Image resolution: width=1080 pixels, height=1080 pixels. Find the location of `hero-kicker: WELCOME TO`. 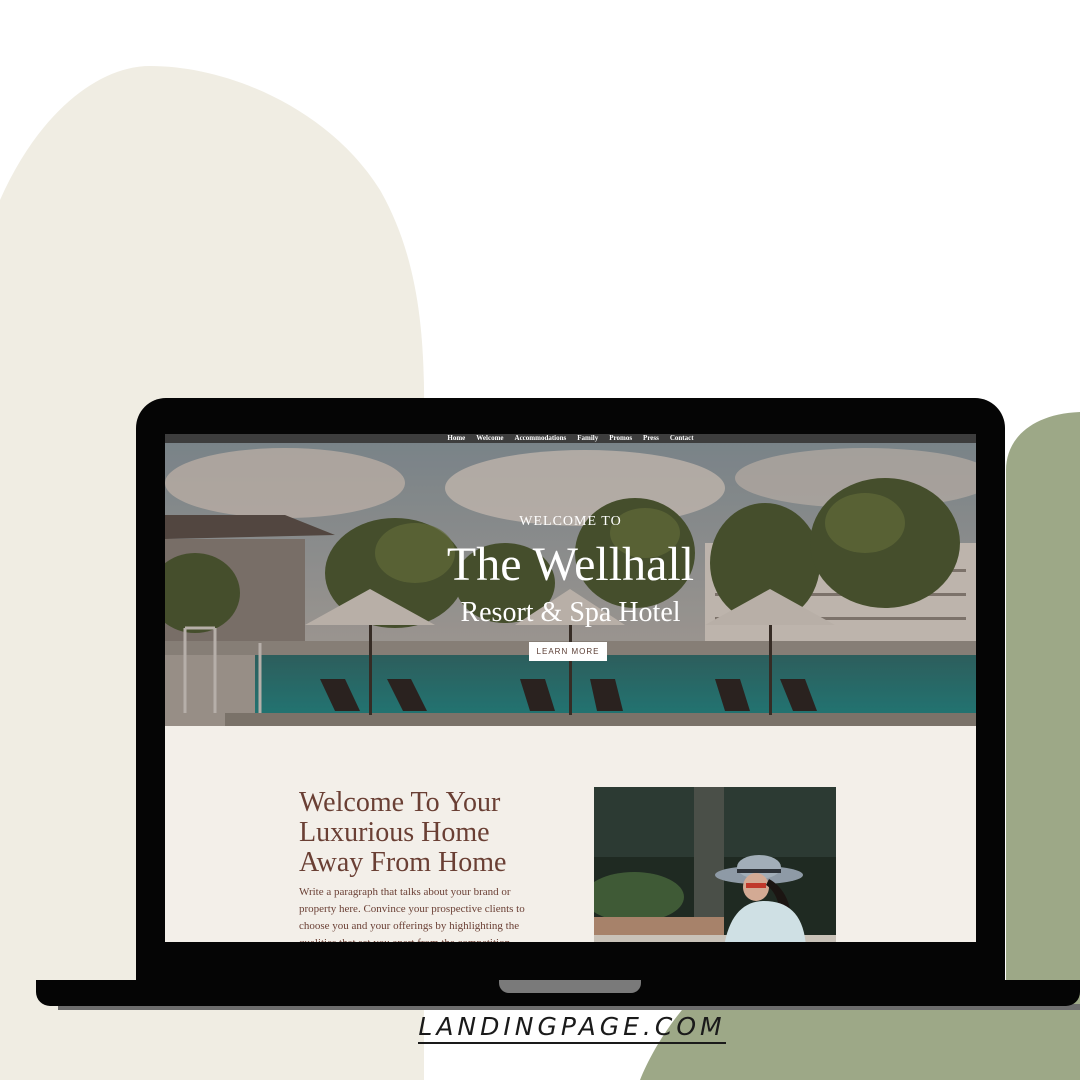

hero-kicker: WELCOME TO is located at coordinates (570, 521).